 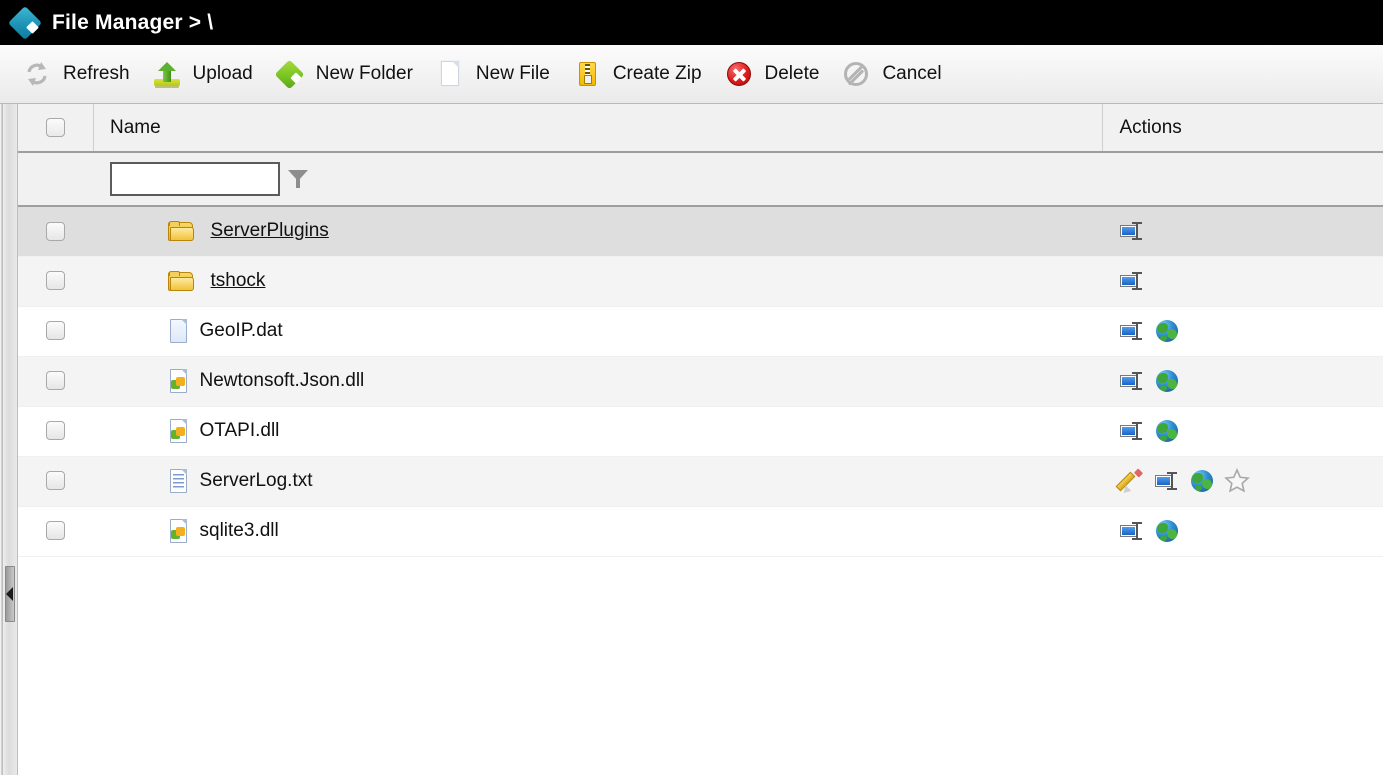 I want to click on row-name-cell: ServerPlugins, so click(x=598, y=231).